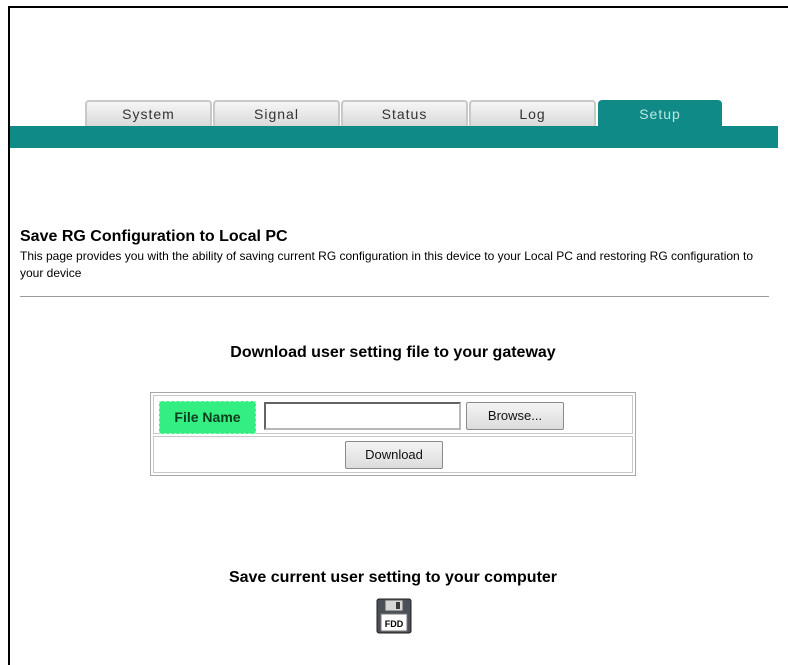 This screenshot has width=788, height=665. I want to click on tab-setup: Setup, so click(660, 113).